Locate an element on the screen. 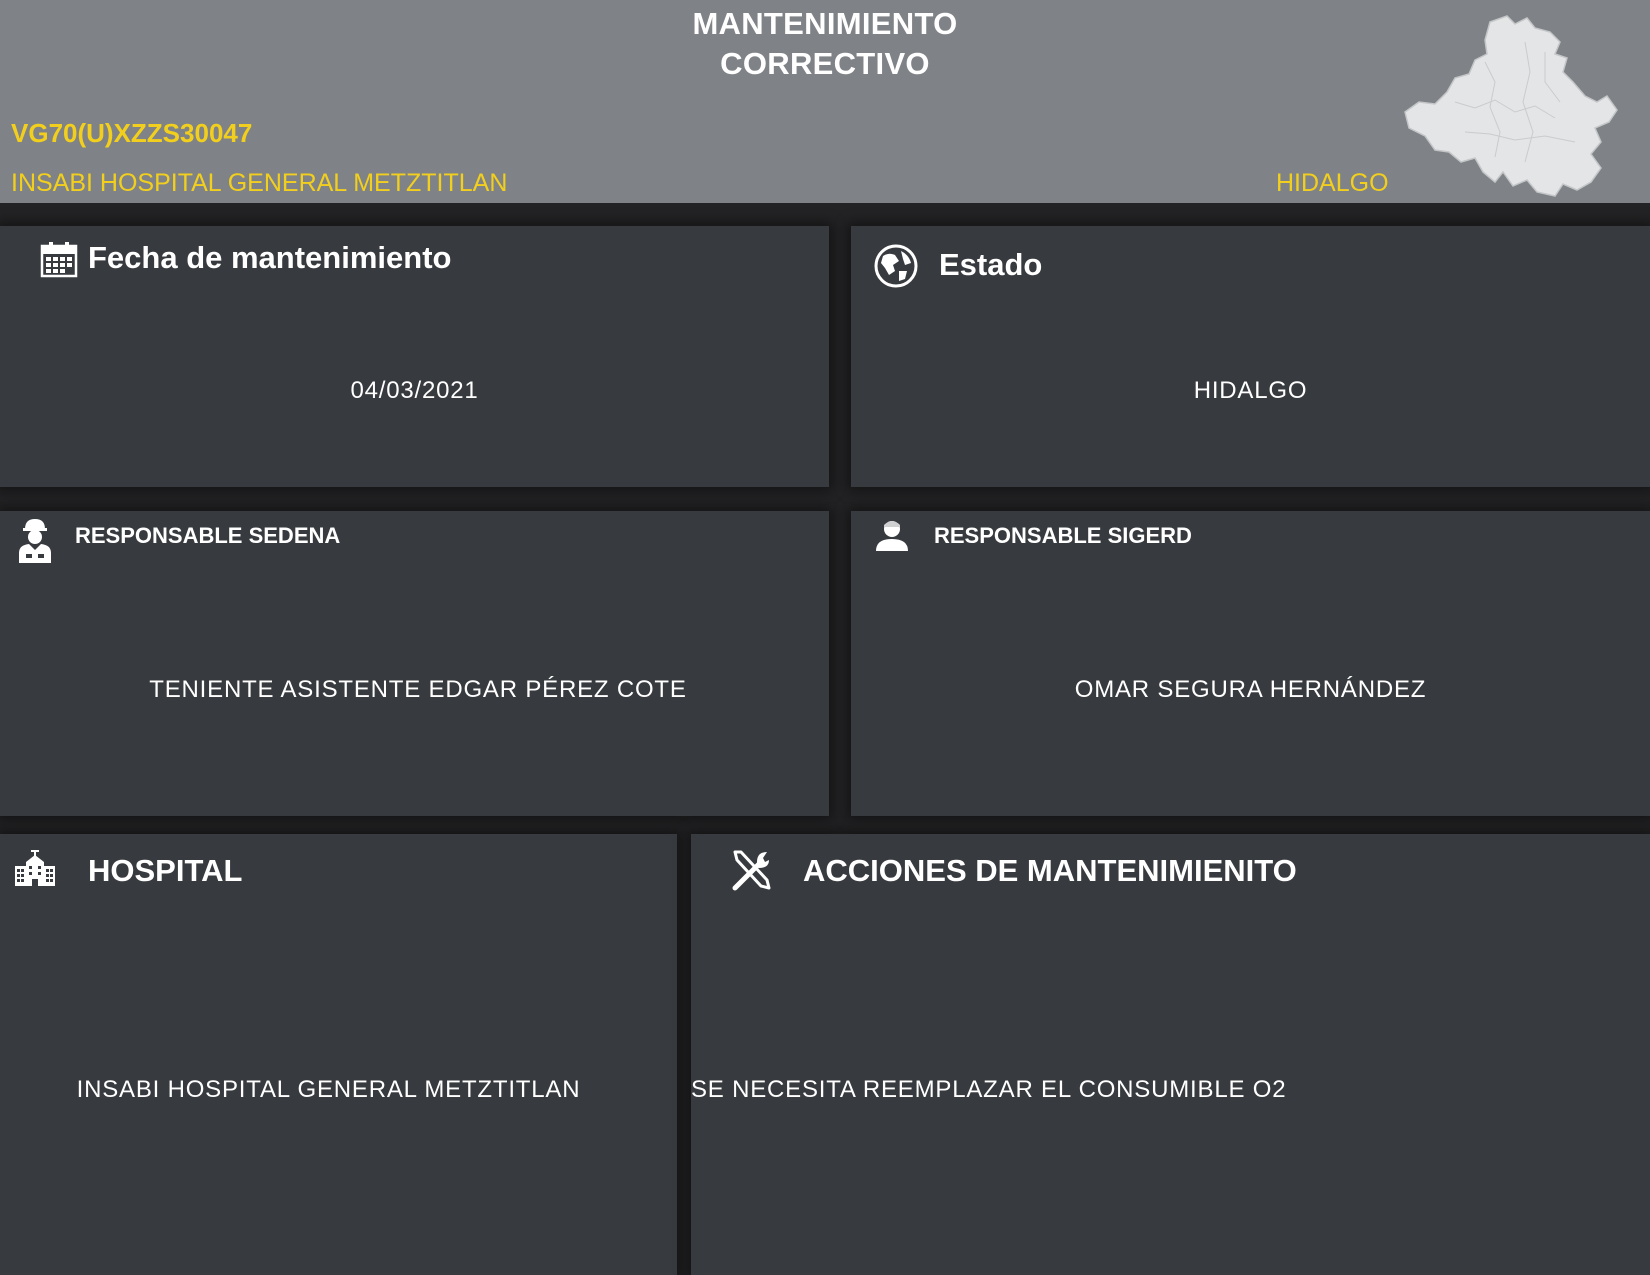 The height and width of the screenshot is (1275, 1650). estado-title: Estado is located at coordinates (991, 264).